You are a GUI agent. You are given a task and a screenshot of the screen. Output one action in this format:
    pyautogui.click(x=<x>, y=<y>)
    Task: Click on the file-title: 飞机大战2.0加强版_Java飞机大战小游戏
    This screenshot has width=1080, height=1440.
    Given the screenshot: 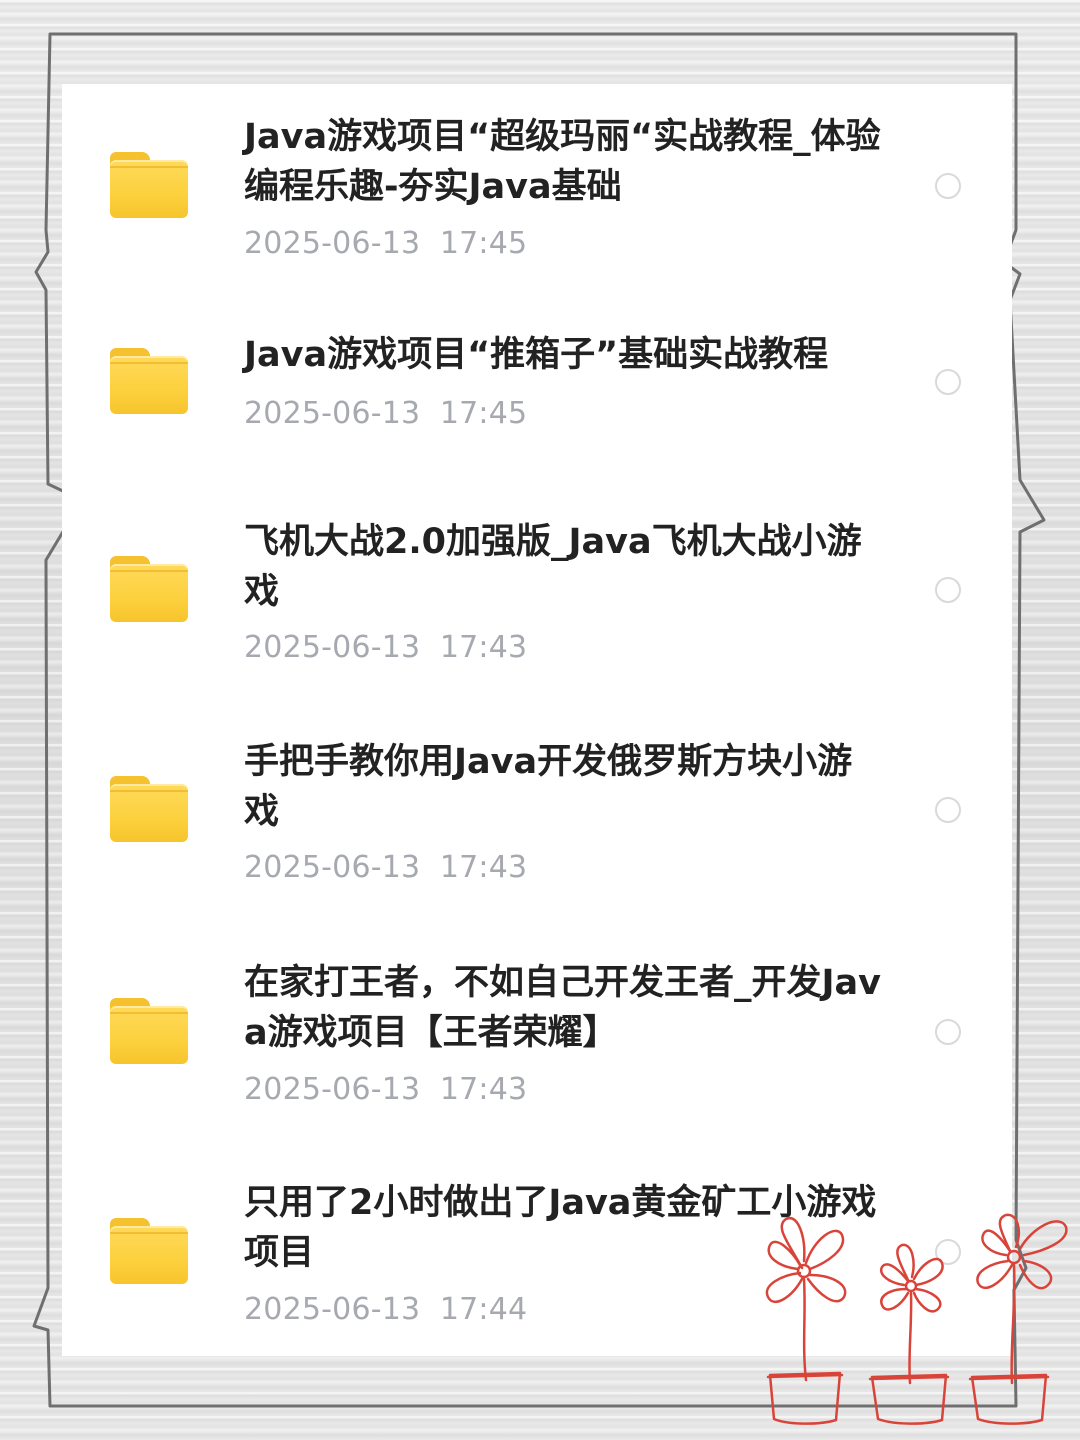 What is the action you would take?
    pyautogui.click(x=553, y=567)
    